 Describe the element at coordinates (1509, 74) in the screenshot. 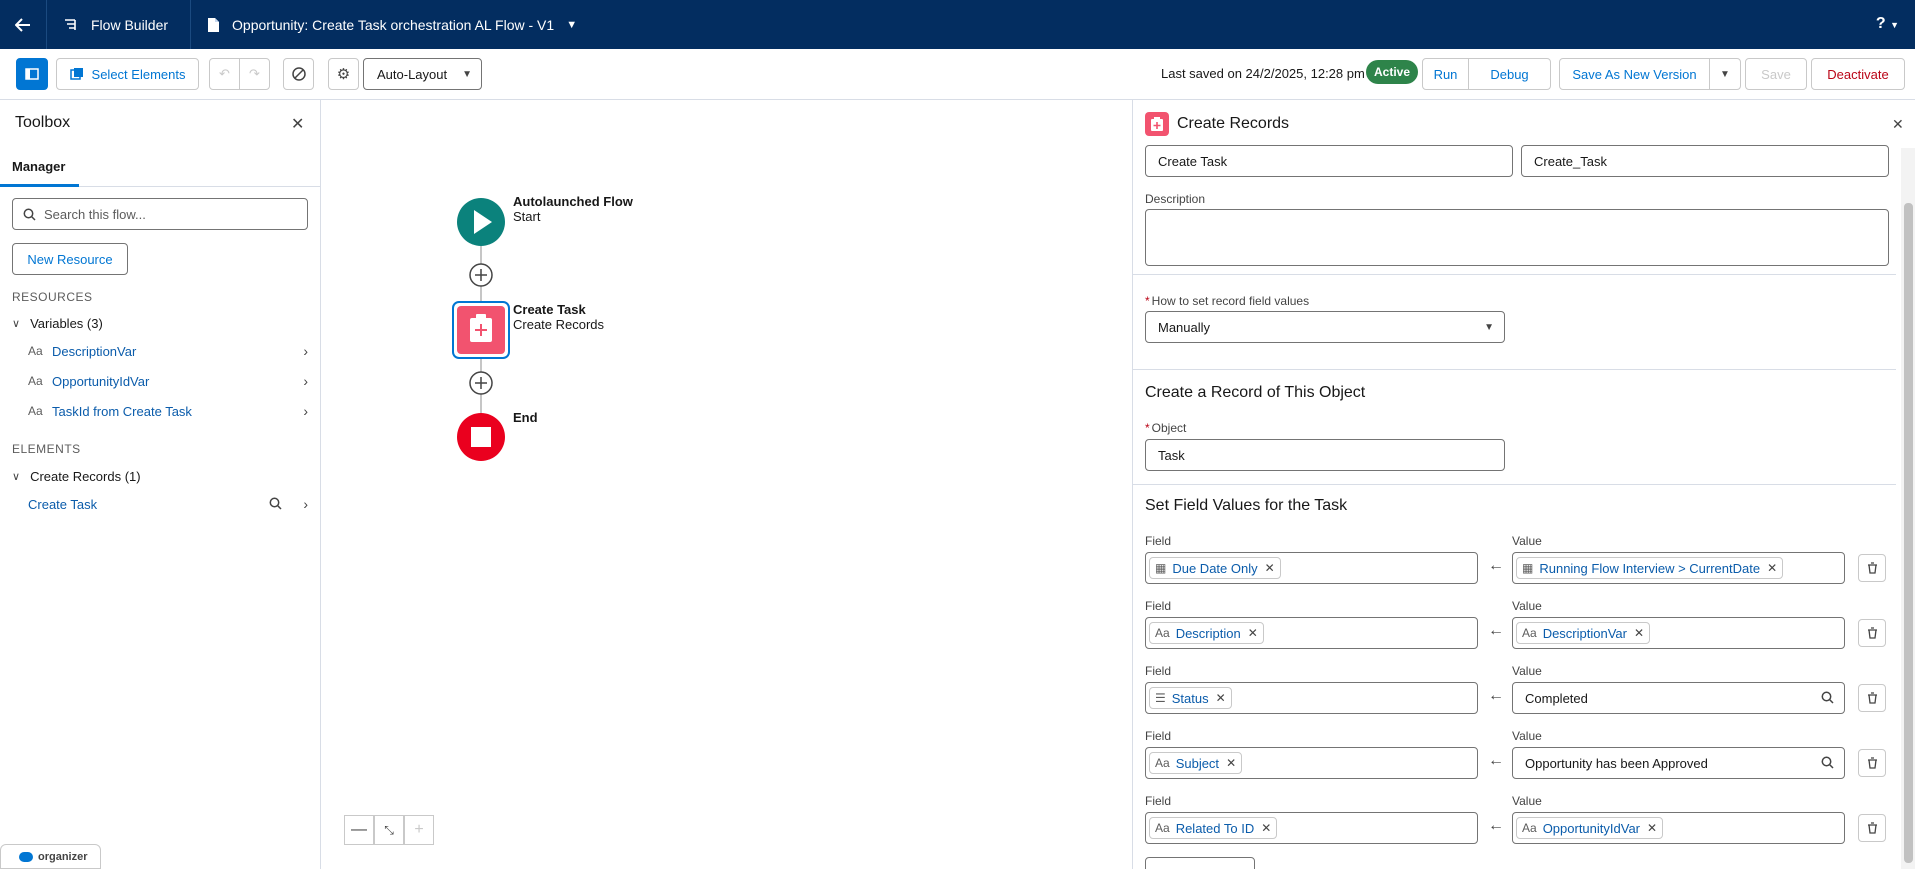

I see `debug-button: Debug` at that location.